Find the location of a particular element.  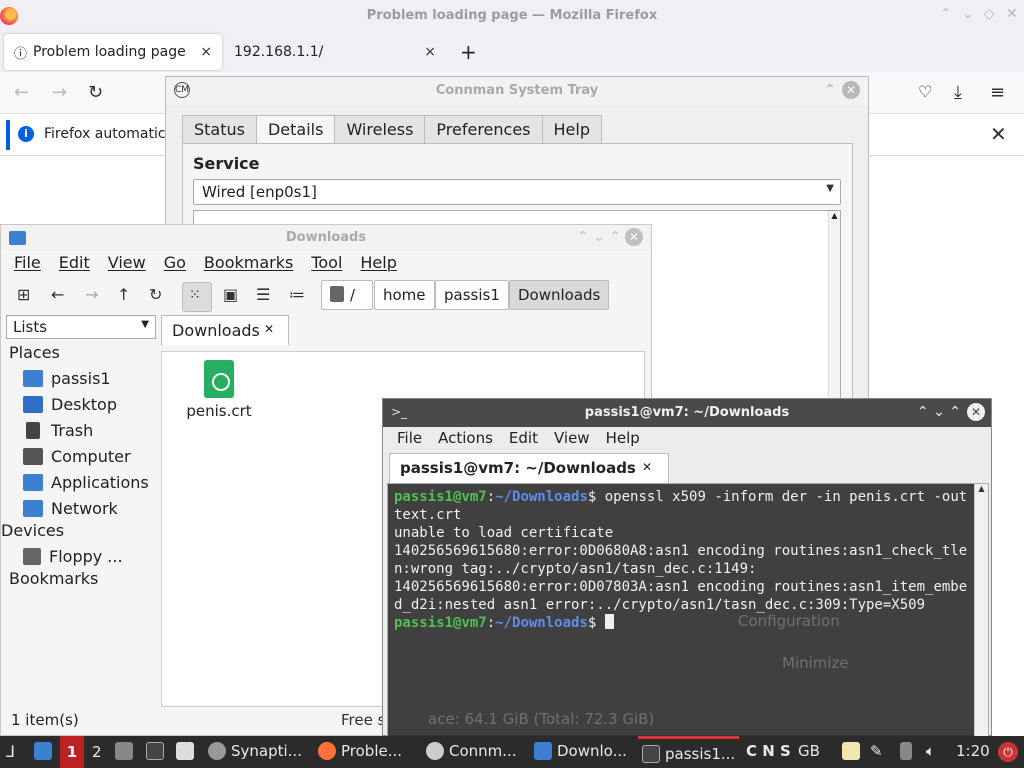

firefox-restore-icon: ◇ is located at coordinates (989, 14).